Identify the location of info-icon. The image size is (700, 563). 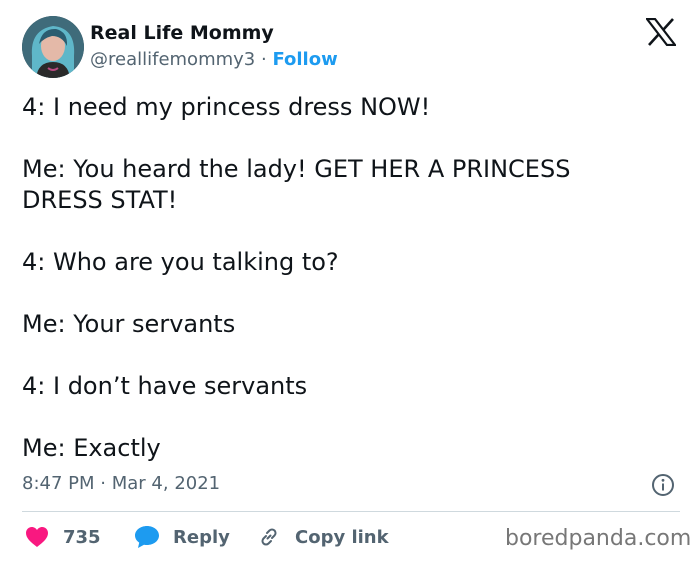
(663, 485).